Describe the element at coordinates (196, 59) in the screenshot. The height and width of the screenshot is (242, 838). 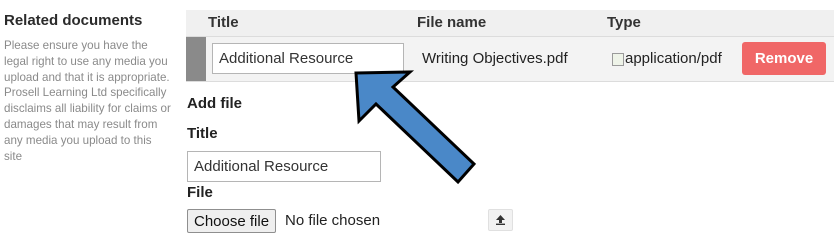
I see `drag-handle` at that location.